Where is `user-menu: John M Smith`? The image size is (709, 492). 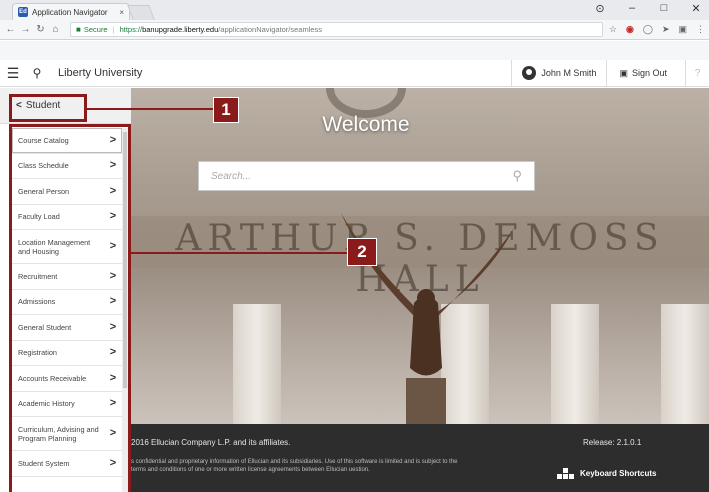 user-menu: John M Smith is located at coordinates (558, 73).